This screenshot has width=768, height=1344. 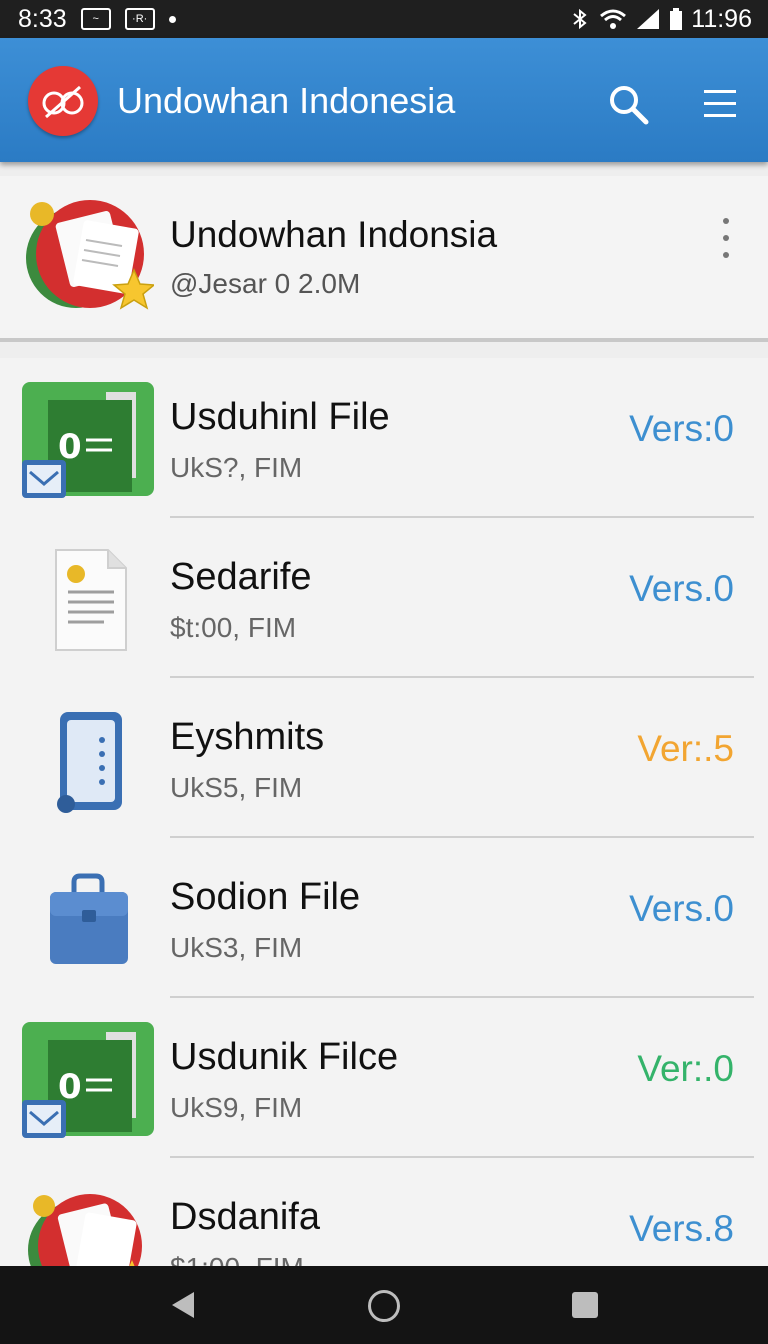 What do you see at coordinates (63, 101) in the screenshot?
I see `app-logo-icon` at bounding box center [63, 101].